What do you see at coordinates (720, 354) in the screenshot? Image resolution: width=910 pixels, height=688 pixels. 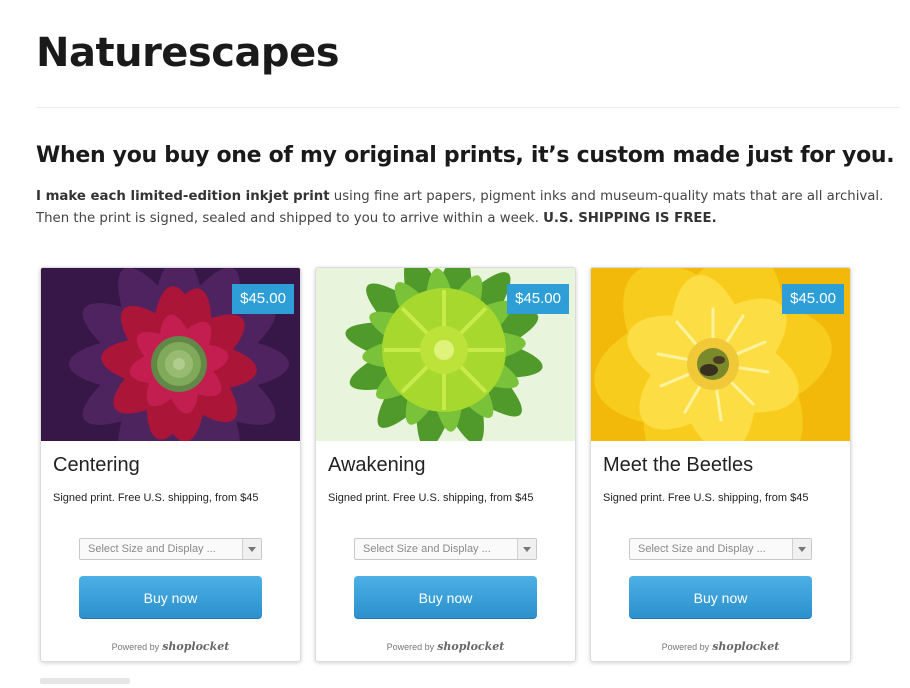 I see `product-image-yellow-flower: $45.00` at bounding box center [720, 354].